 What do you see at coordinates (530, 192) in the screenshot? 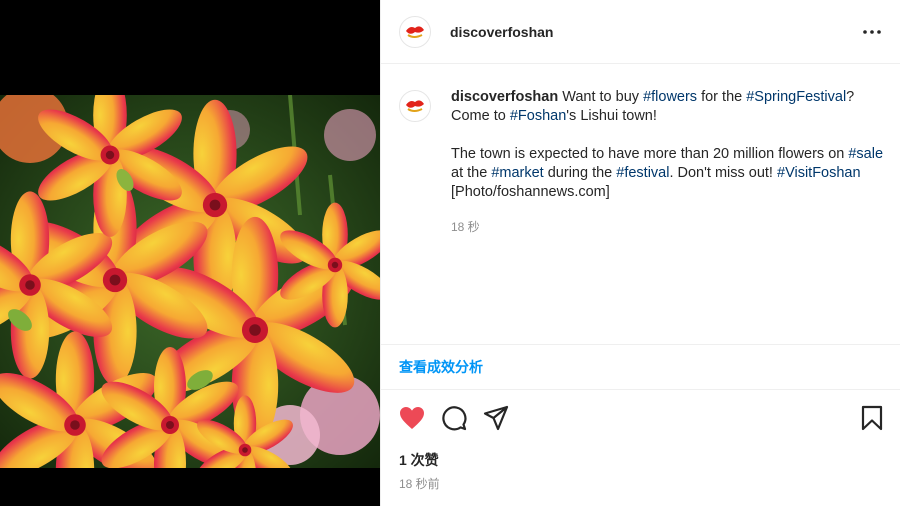
I see `caption-line-5: [Photo/foshannews.com]` at bounding box center [530, 192].